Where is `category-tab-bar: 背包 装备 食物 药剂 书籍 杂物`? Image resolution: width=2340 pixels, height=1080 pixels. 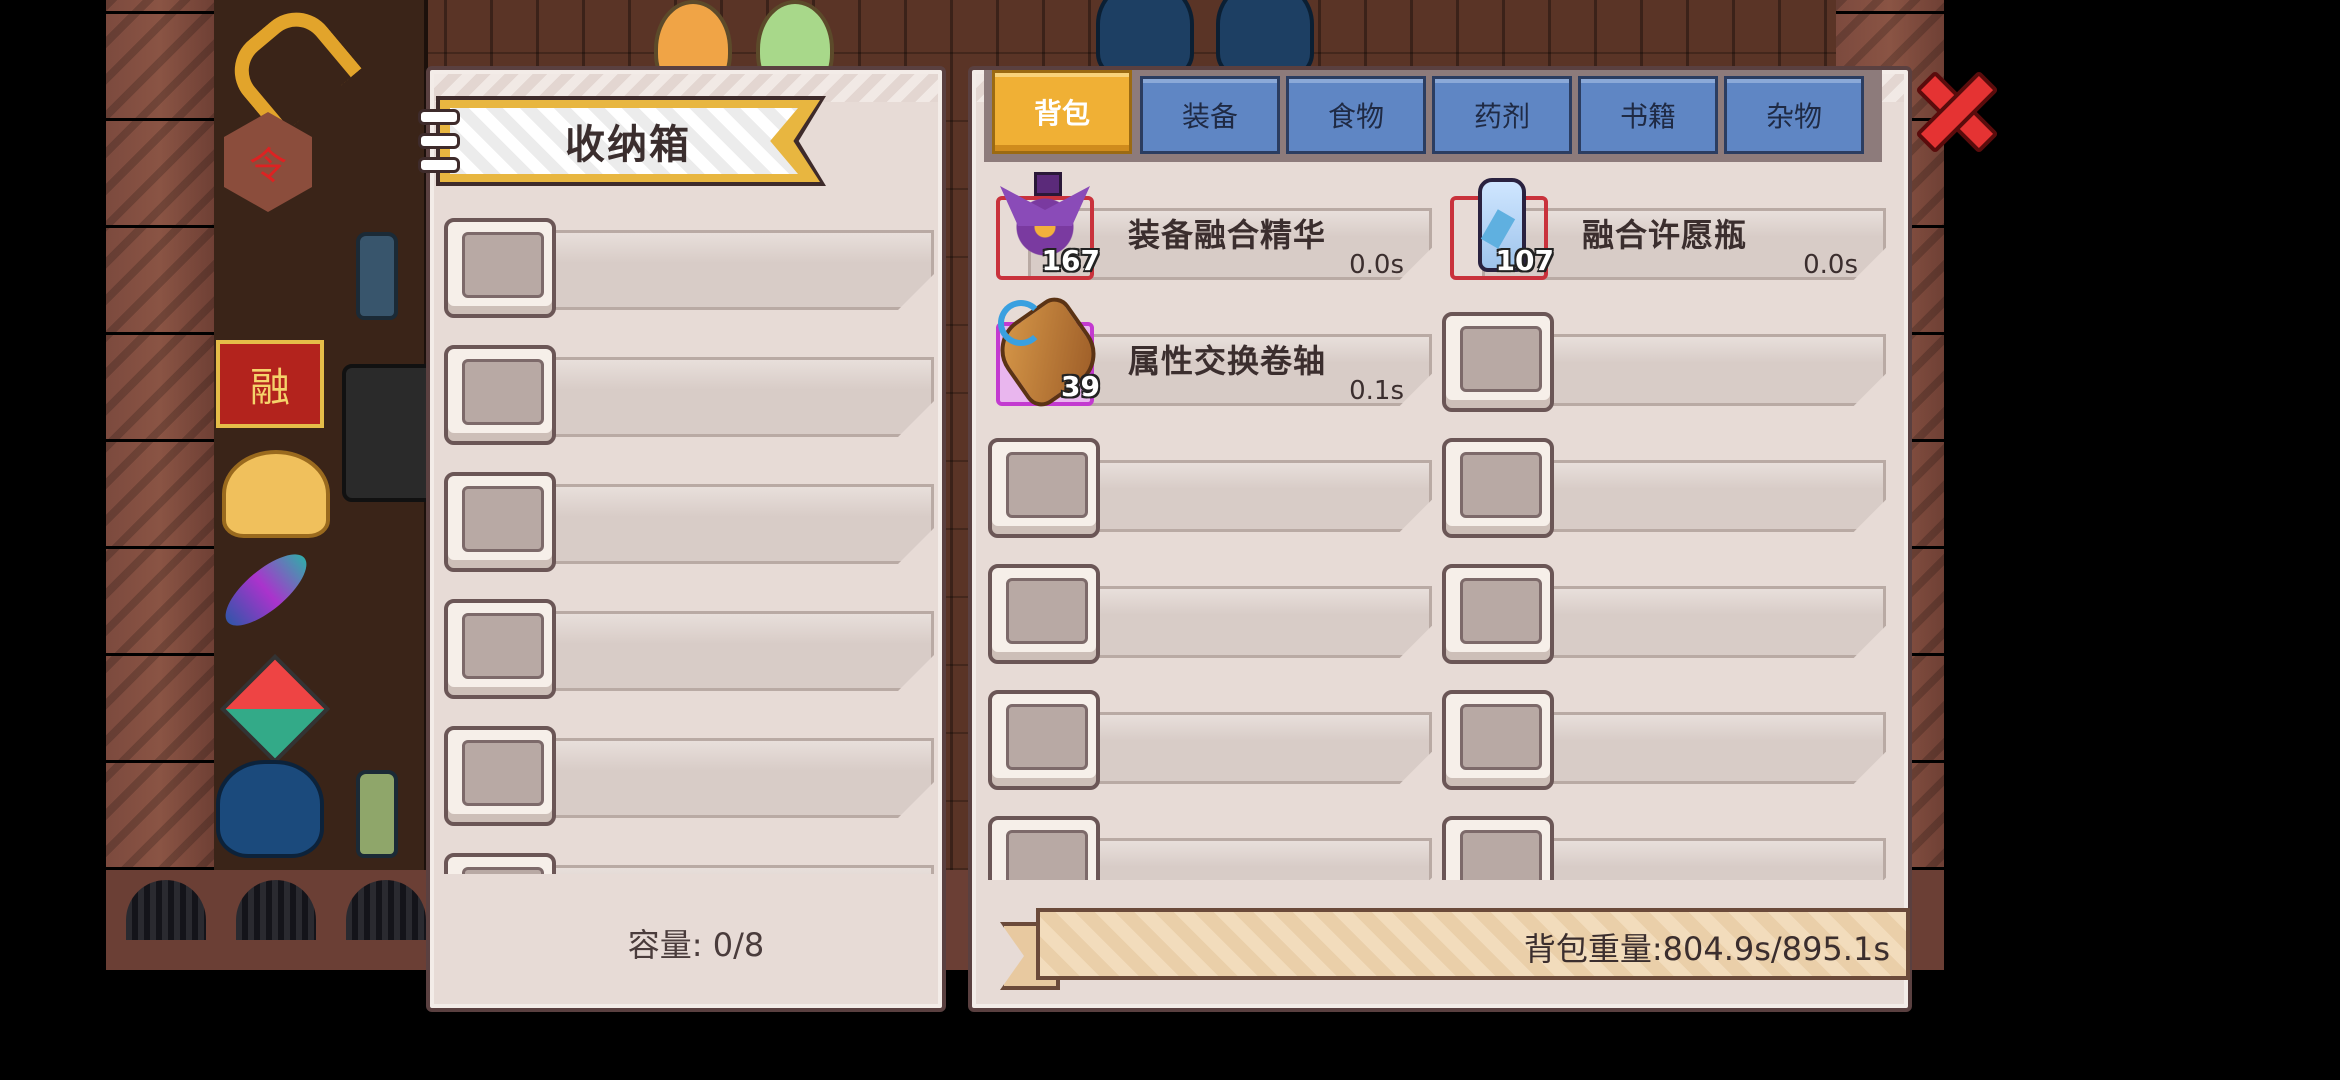
category-tab-bar: 背包 装备 食物 药剂 书籍 杂物 is located at coordinates (1433, 116).